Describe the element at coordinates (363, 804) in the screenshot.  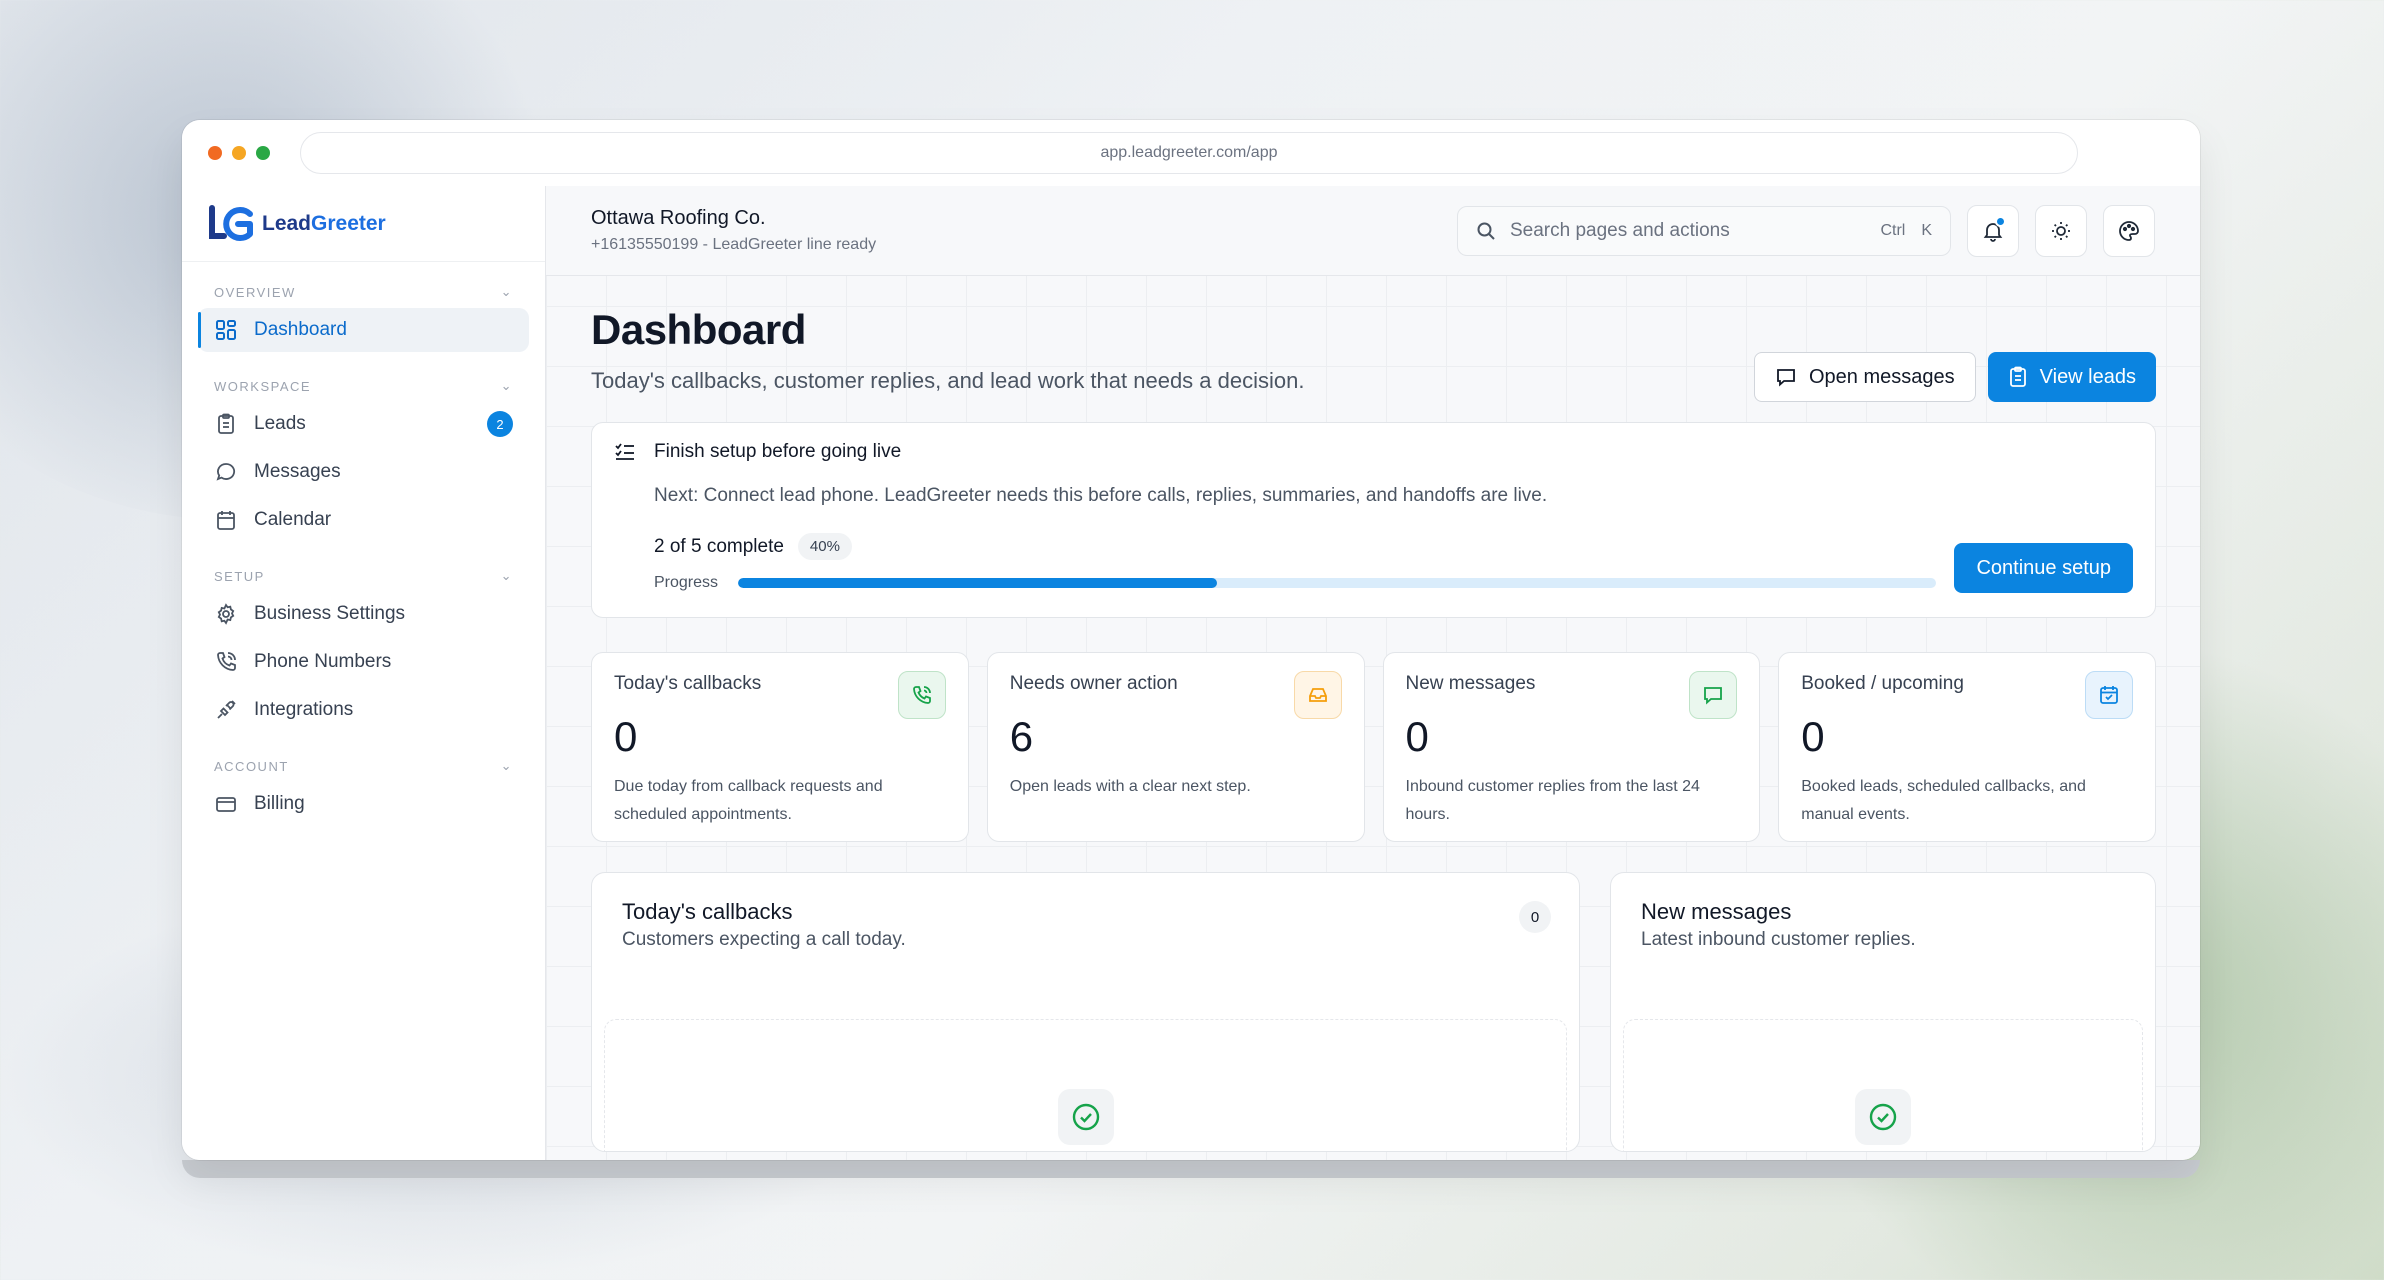
I see `sidebar-item-billing: Billing` at that location.